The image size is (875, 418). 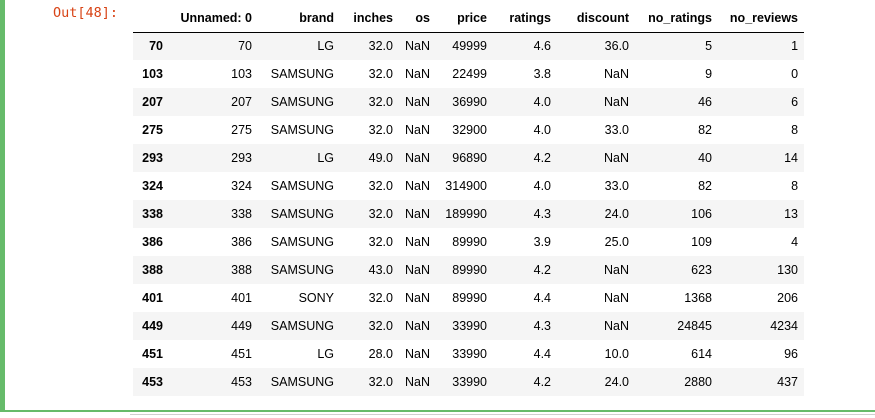 What do you see at coordinates (617, 186) in the screenshot?
I see `table-cell: 33.0` at bounding box center [617, 186].